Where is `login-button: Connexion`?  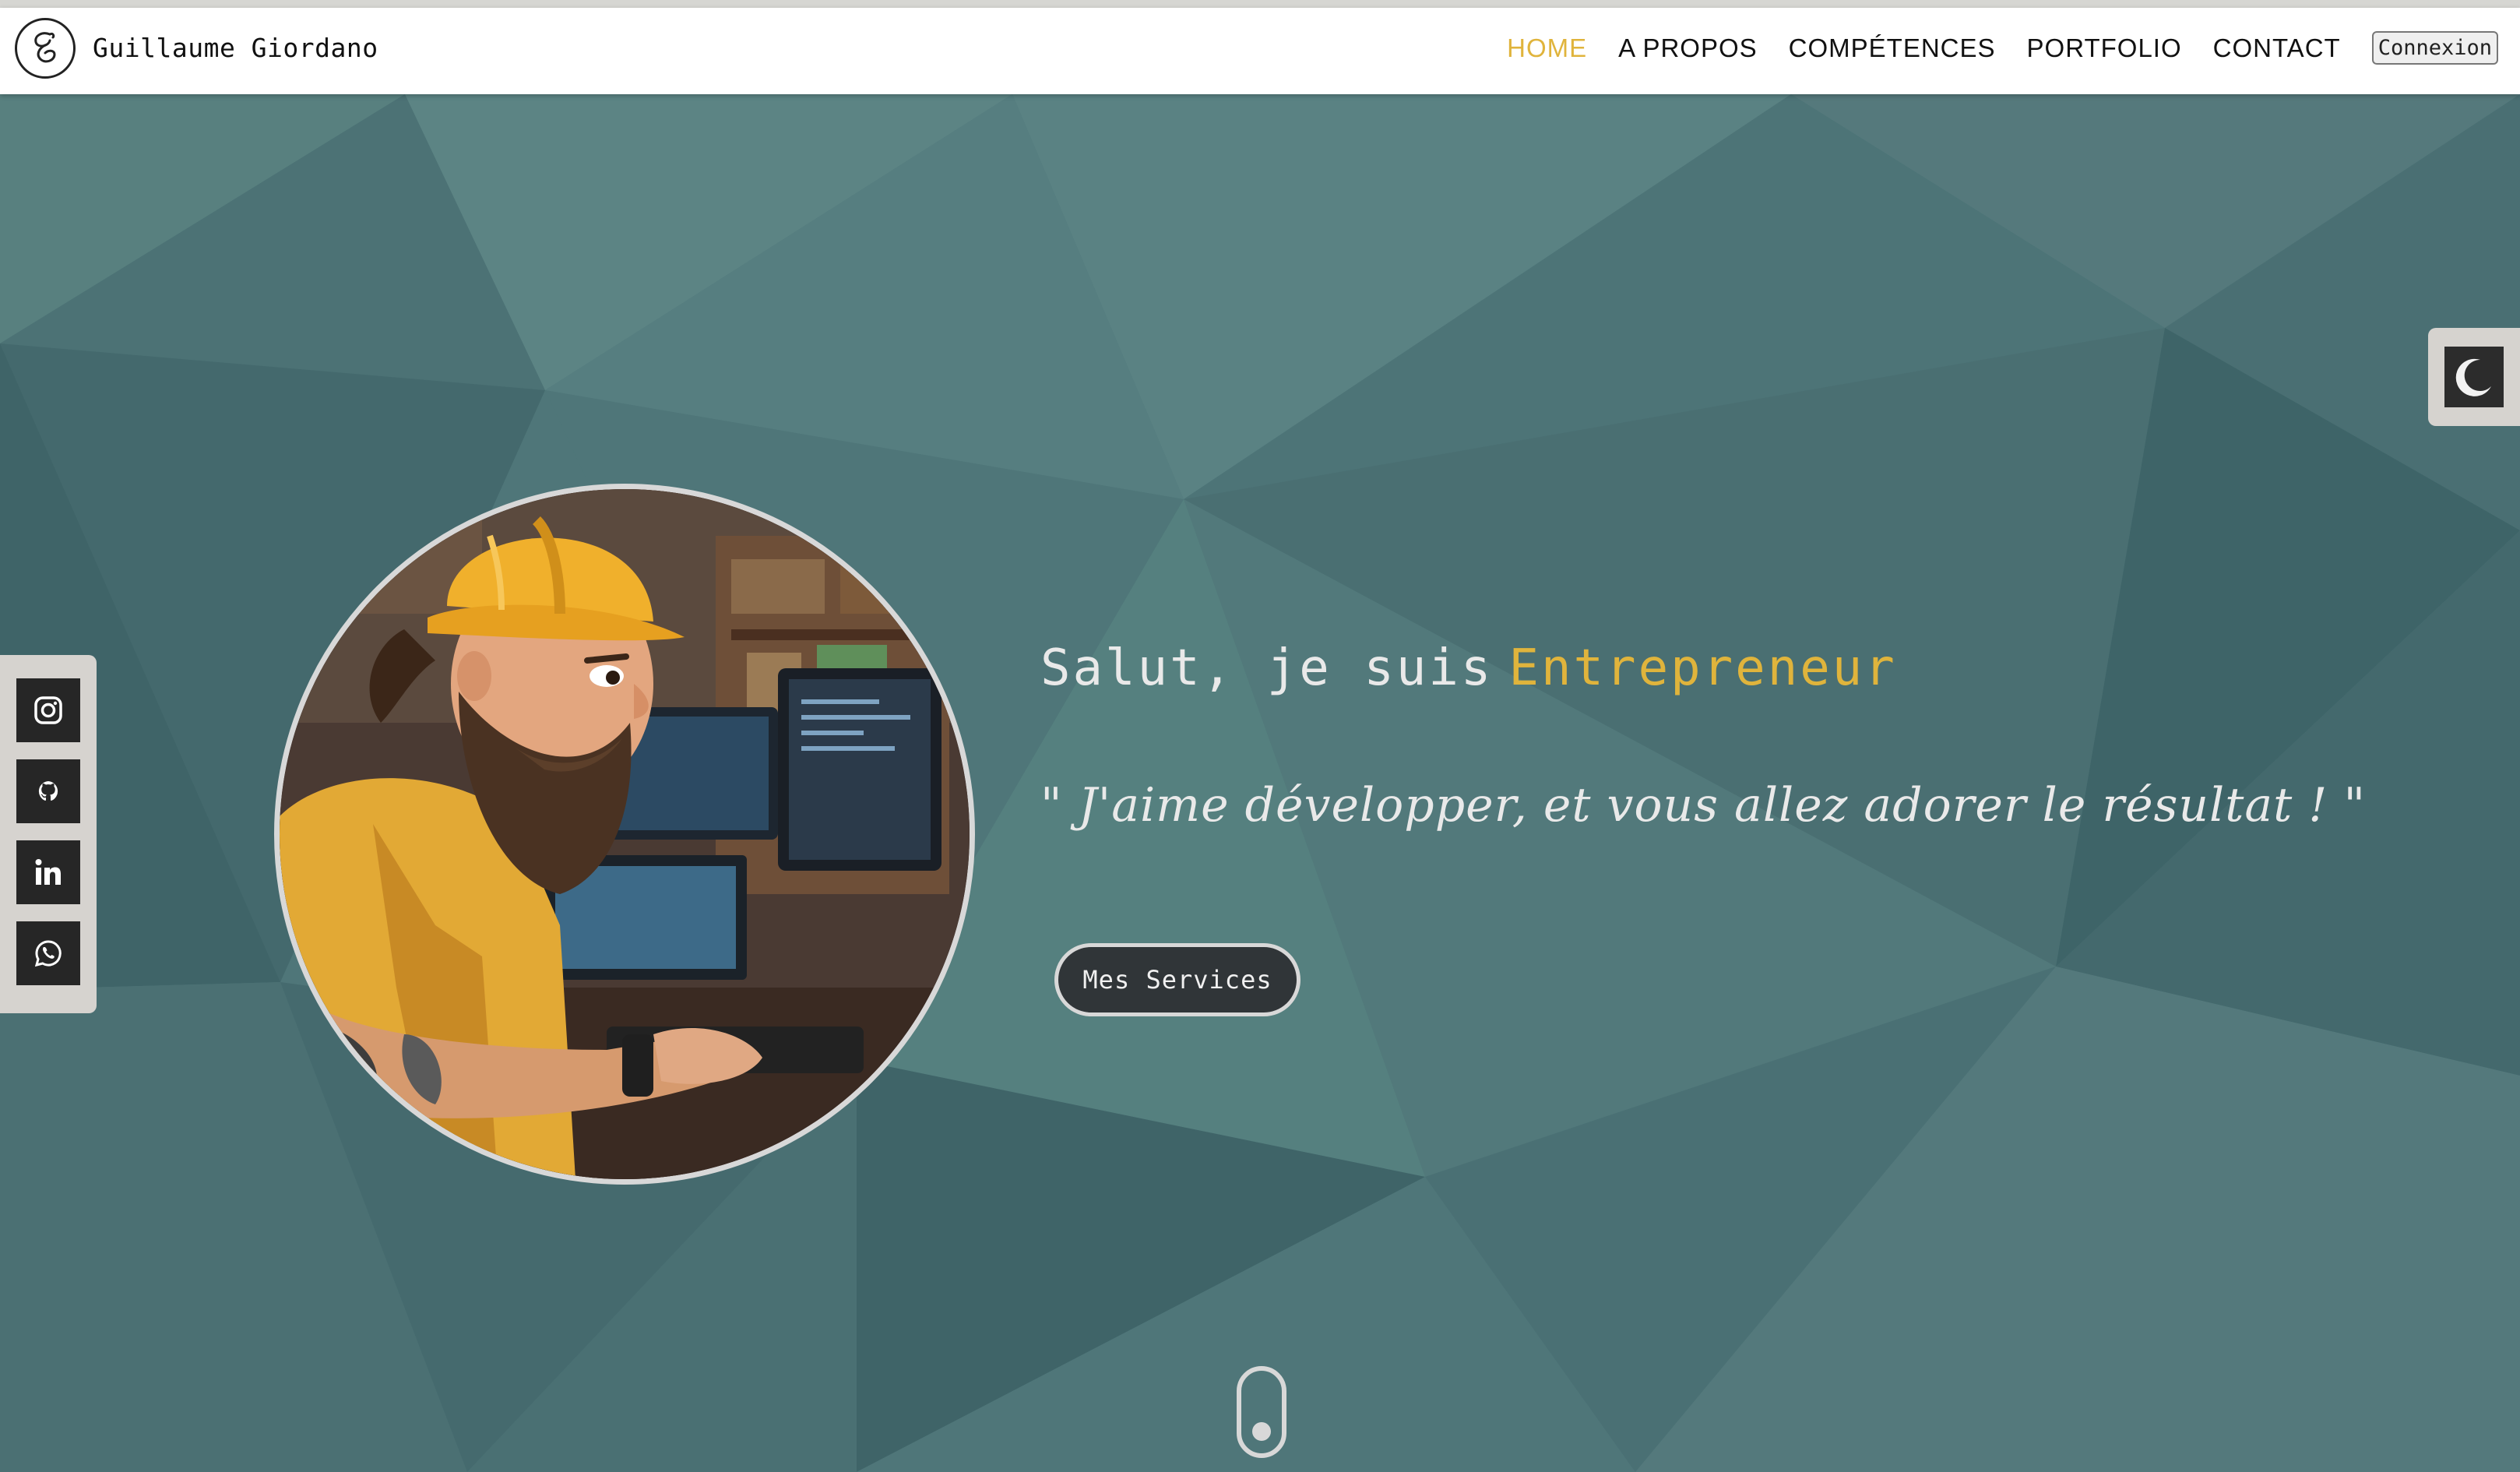 login-button: Connexion is located at coordinates (2434, 48).